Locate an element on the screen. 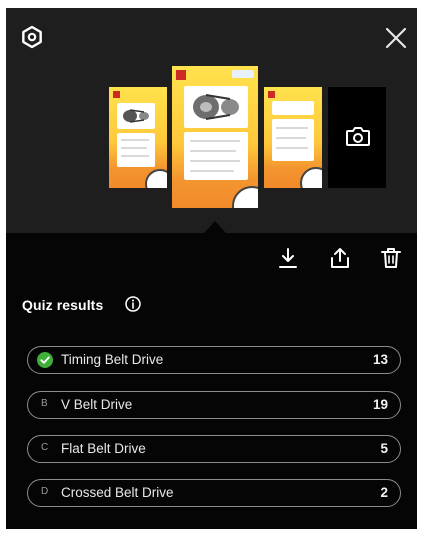 The image size is (423, 533). option-label: Crossed Belt Drive is located at coordinates (117, 492).